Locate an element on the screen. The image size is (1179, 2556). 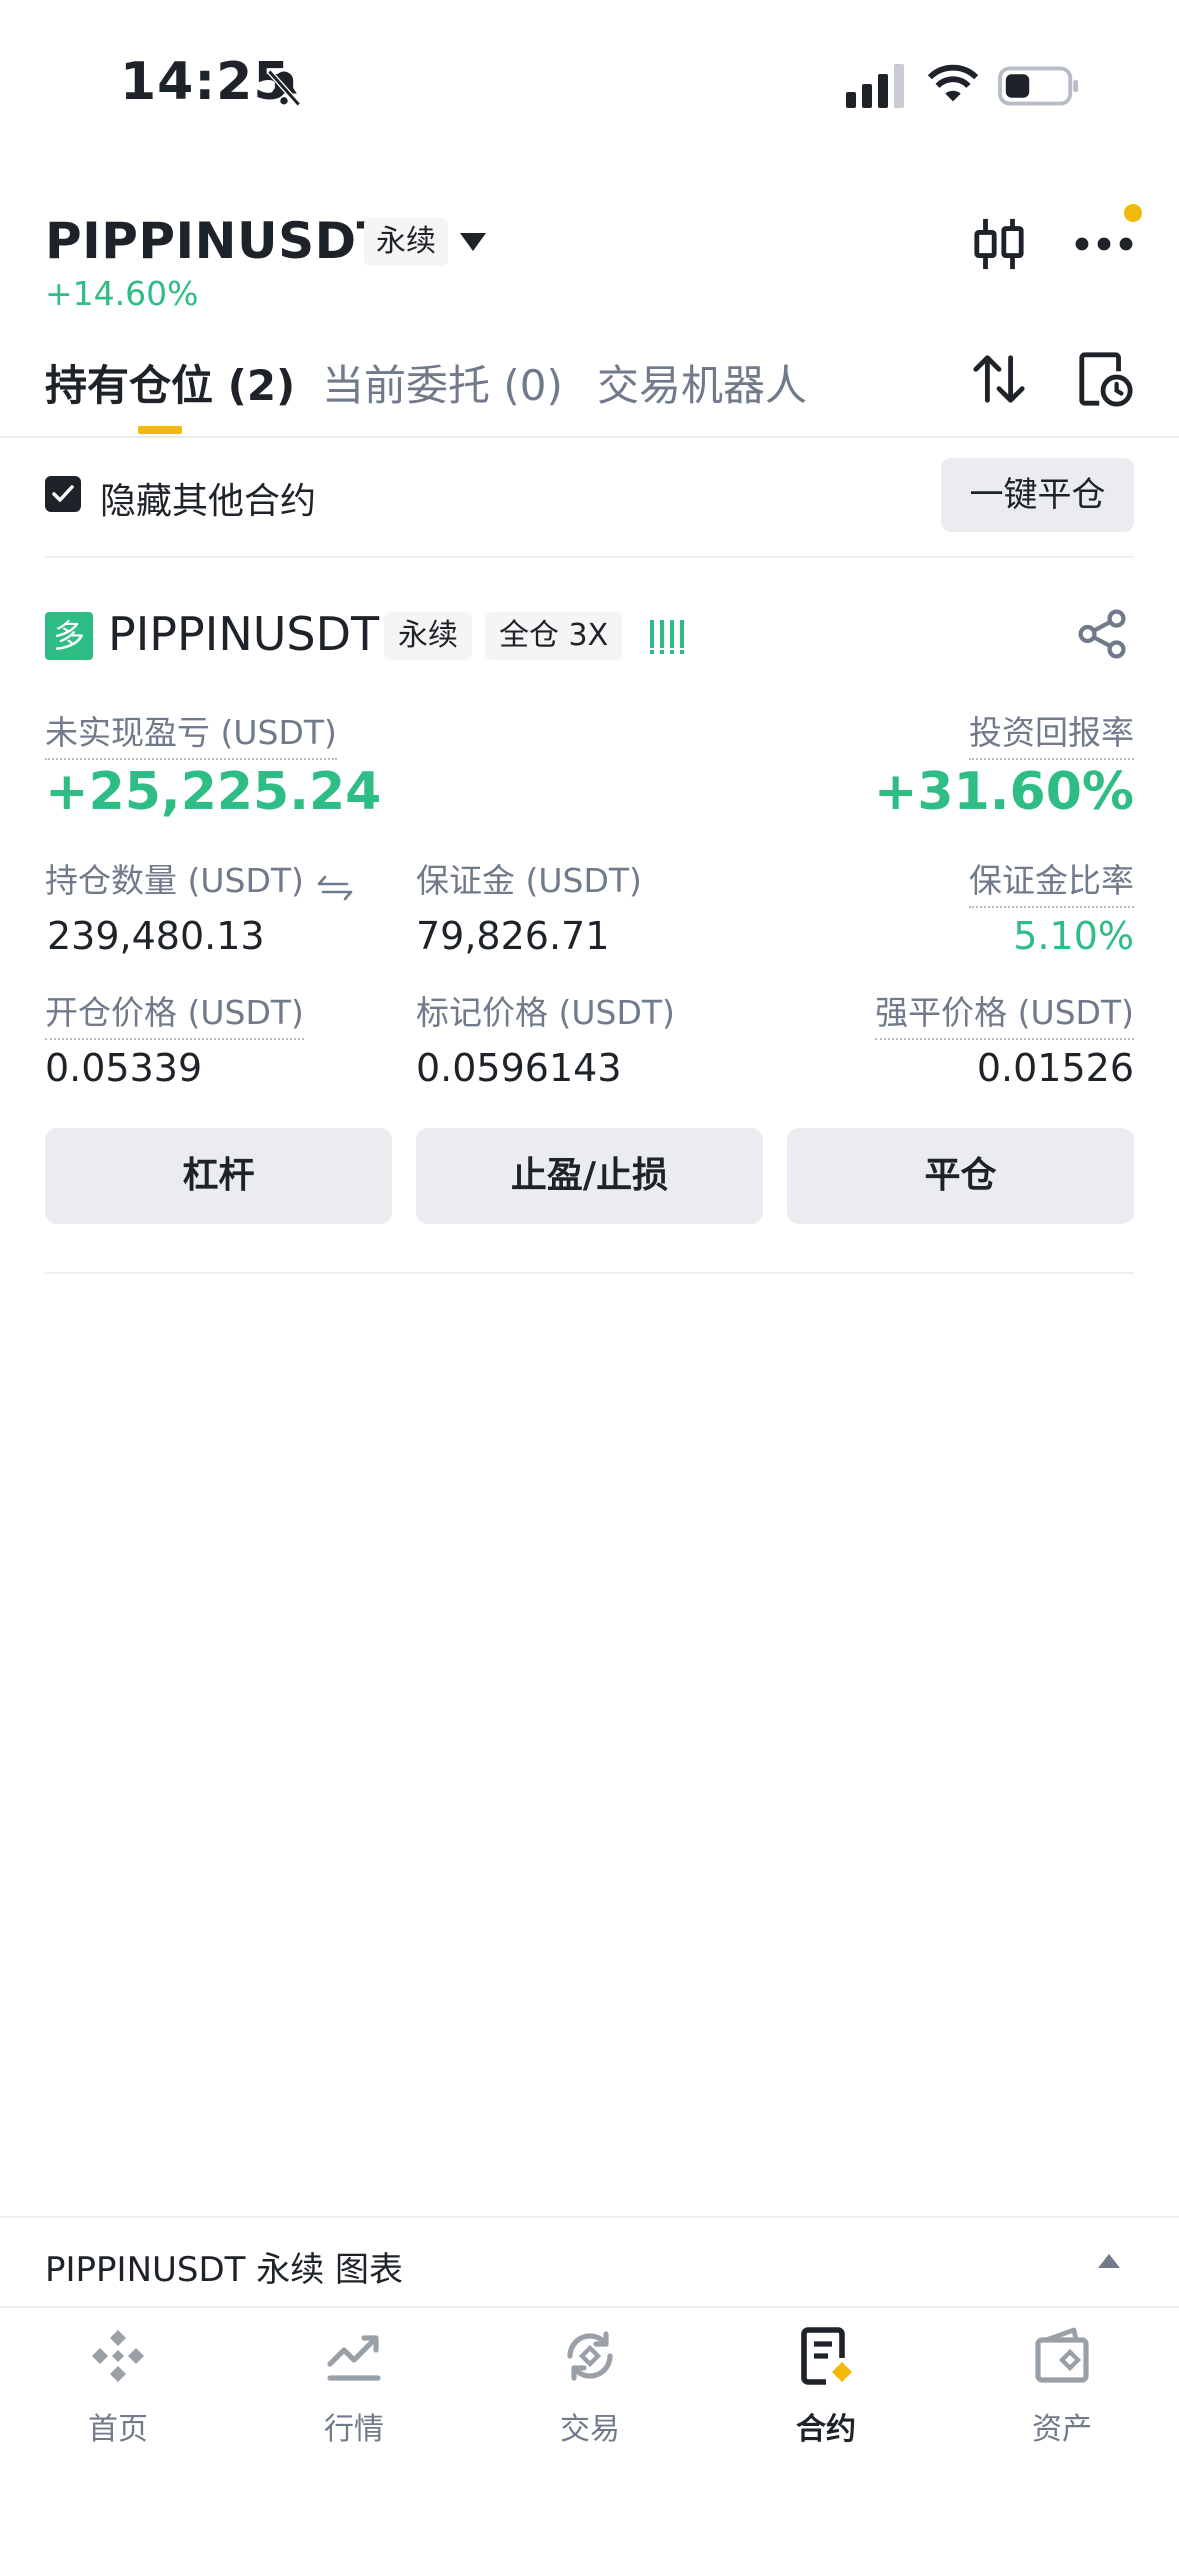
close-all-button: 一键平仓 is located at coordinates (1037, 495).